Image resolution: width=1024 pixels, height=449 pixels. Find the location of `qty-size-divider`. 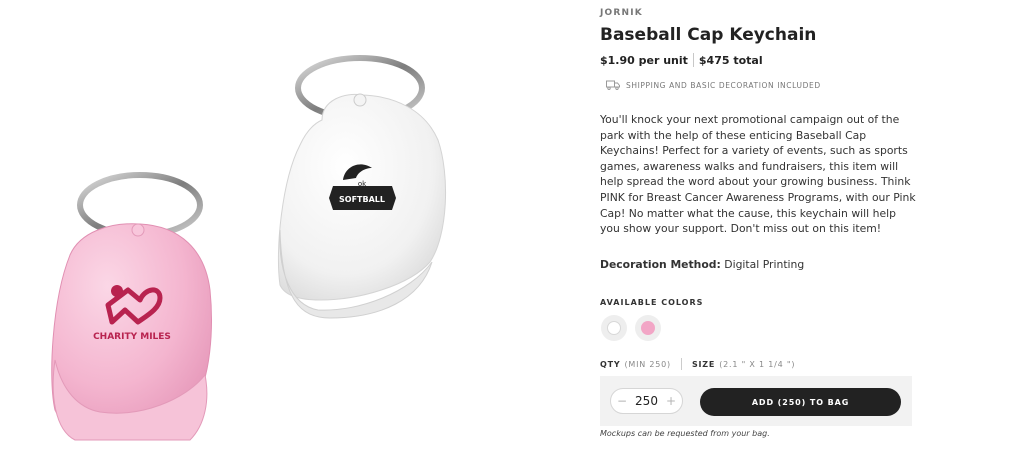

qty-size-divider is located at coordinates (681, 364).